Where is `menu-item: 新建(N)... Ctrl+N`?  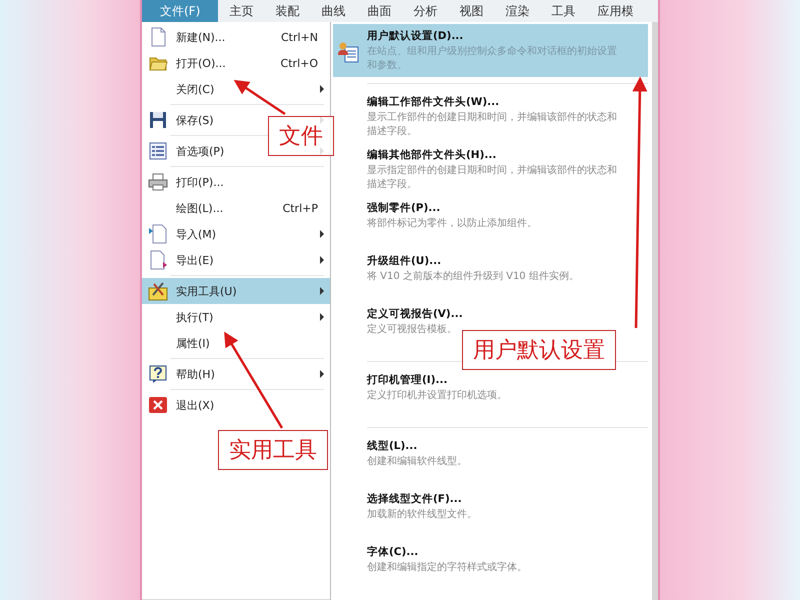 menu-item: 新建(N)... Ctrl+N is located at coordinates (236, 37).